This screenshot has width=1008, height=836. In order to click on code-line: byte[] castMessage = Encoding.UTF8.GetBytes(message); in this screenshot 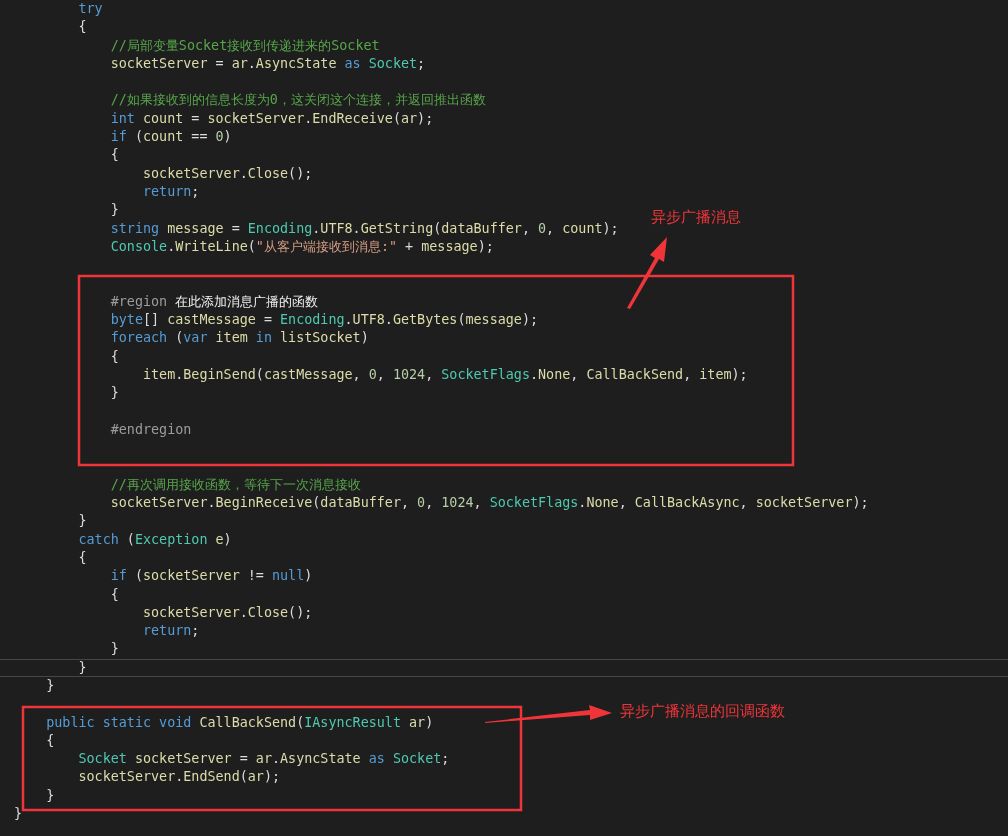, I will do `click(324, 320)`.